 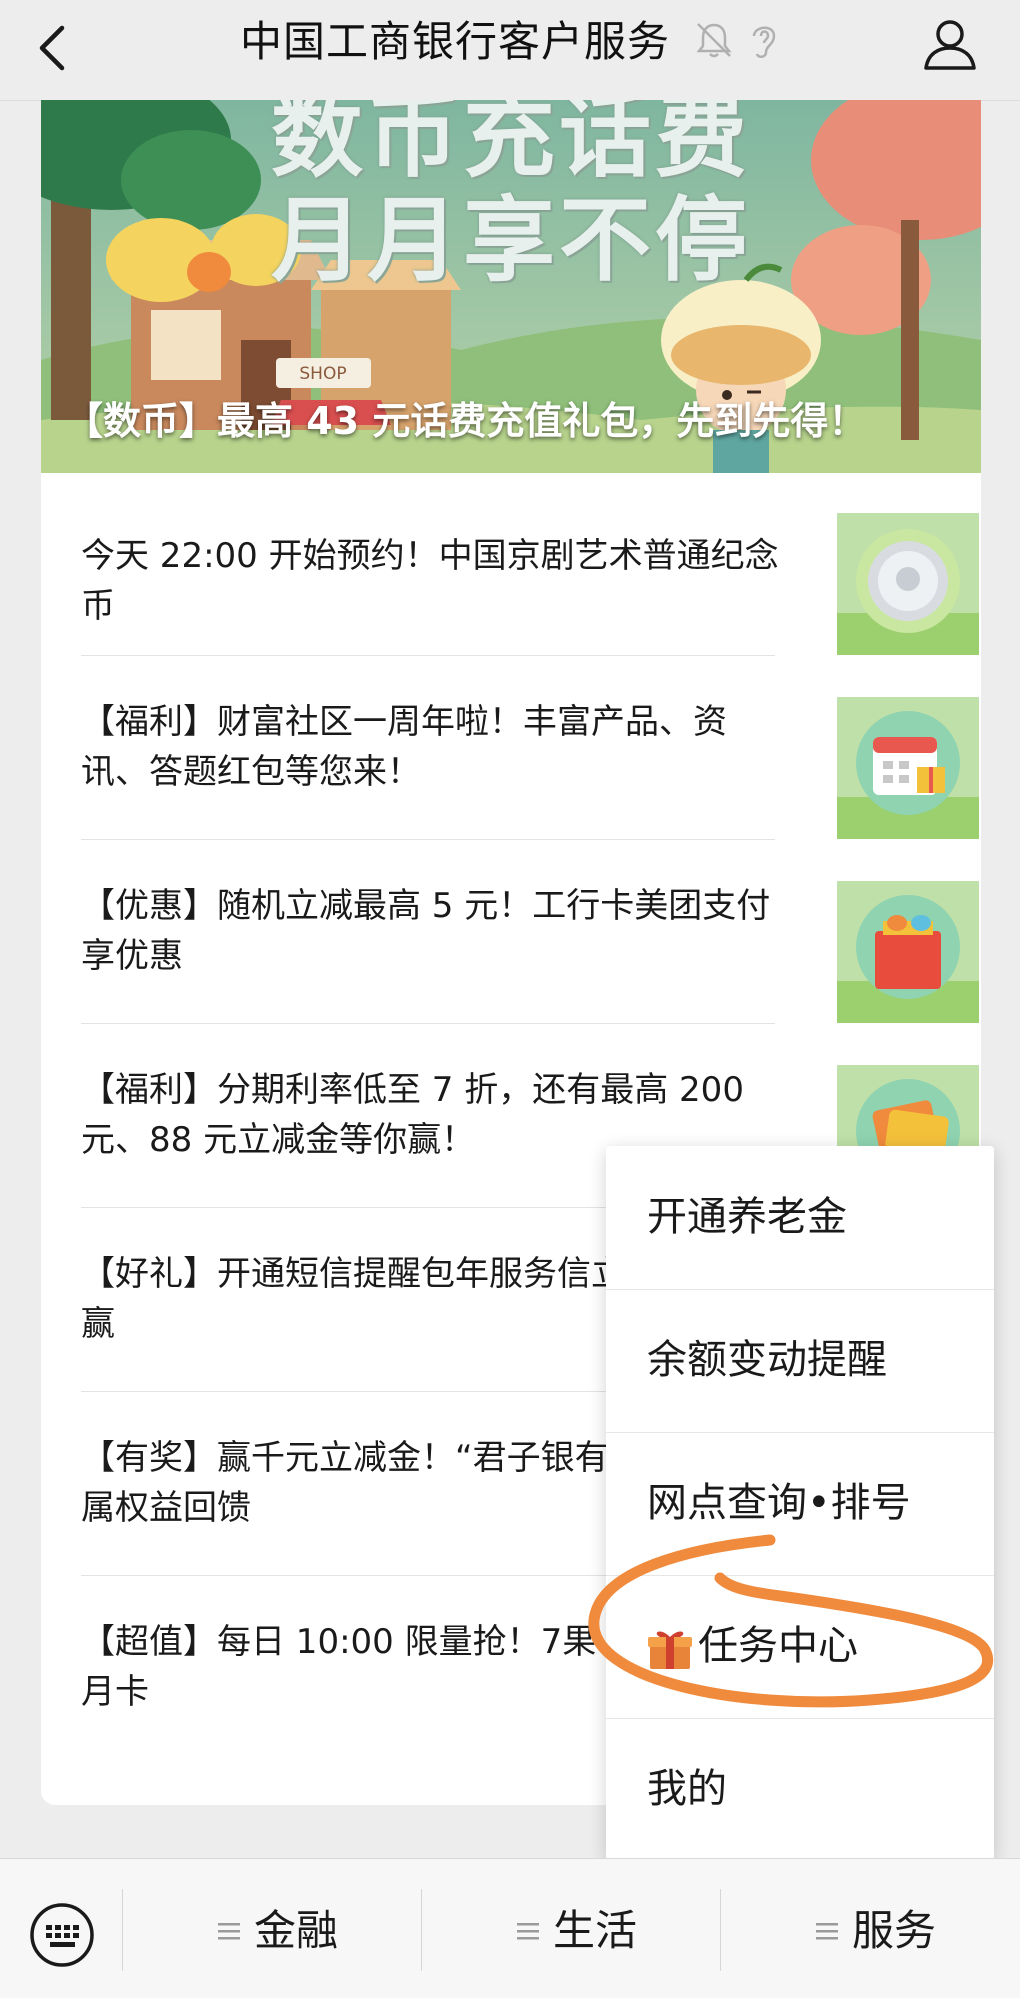 I want to click on header-title-wrap: 中国工商银行客户服务, so click(x=510, y=42).